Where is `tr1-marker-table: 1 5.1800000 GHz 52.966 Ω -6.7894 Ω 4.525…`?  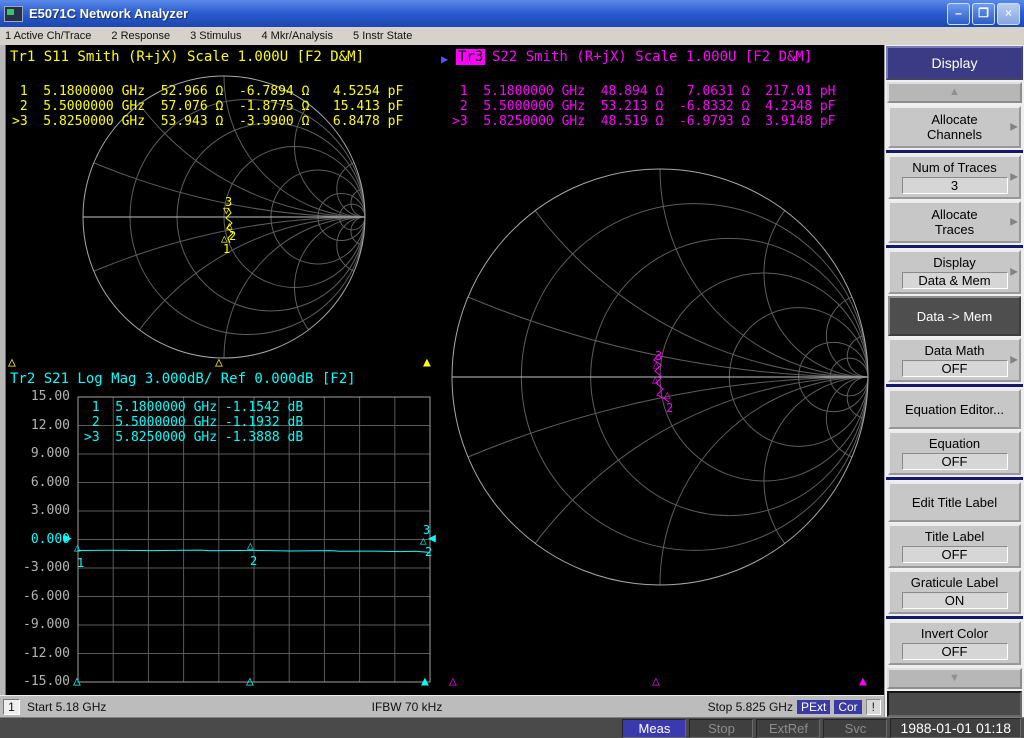 tr1-marker-table: 1 5.1800000 GHz 52.966 Ω -6.7894 Ω 4.525… is located at coordinates (207, 106).